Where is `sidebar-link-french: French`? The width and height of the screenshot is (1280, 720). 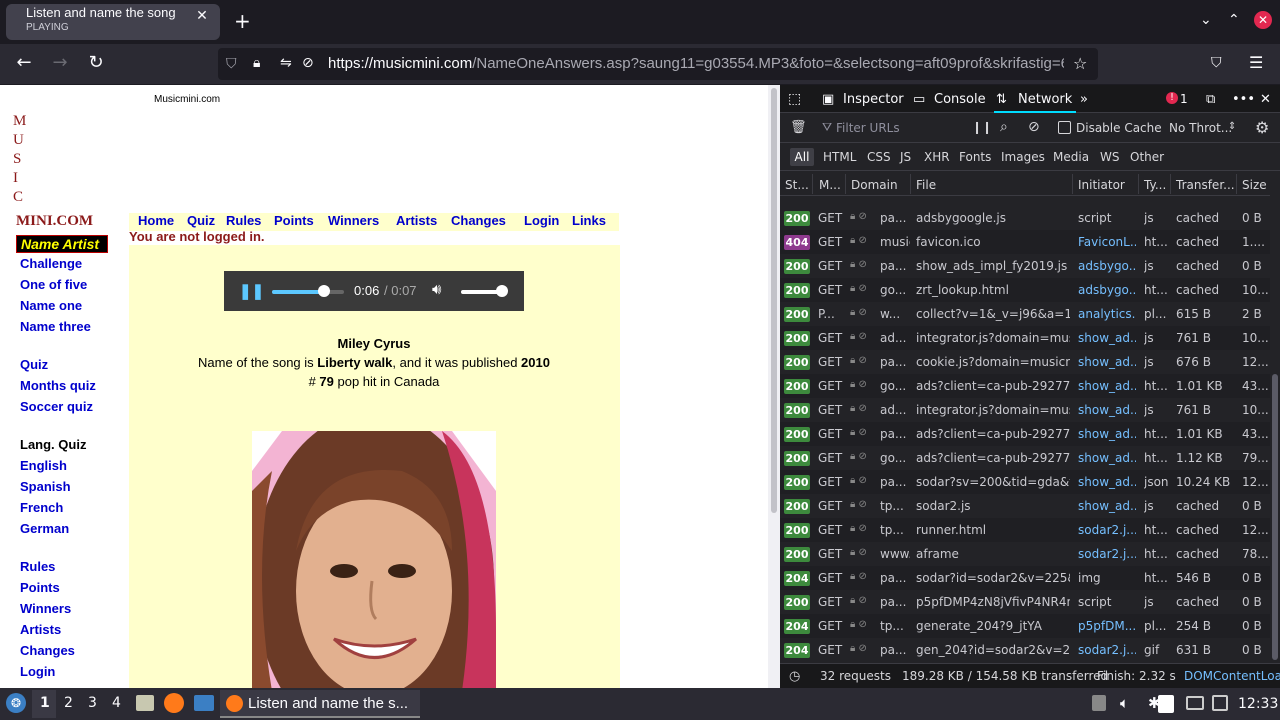
sidebar-link-french: French is located at coordinates (41, 507).